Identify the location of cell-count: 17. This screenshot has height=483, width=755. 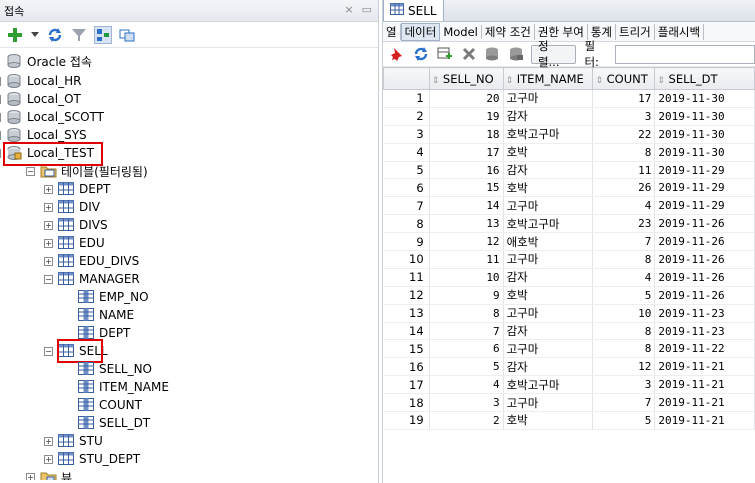
(624, 98).